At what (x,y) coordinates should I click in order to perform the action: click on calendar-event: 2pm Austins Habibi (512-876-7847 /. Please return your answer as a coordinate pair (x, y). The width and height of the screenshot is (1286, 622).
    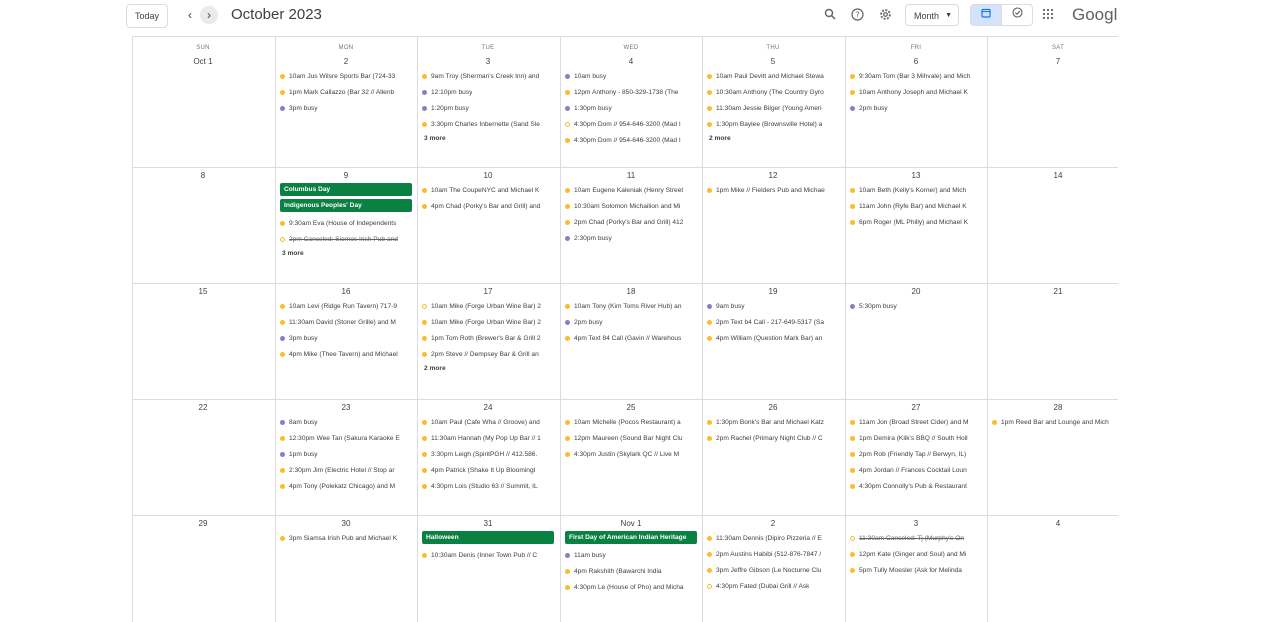
    Looking at the image, I should click on (773, 554).